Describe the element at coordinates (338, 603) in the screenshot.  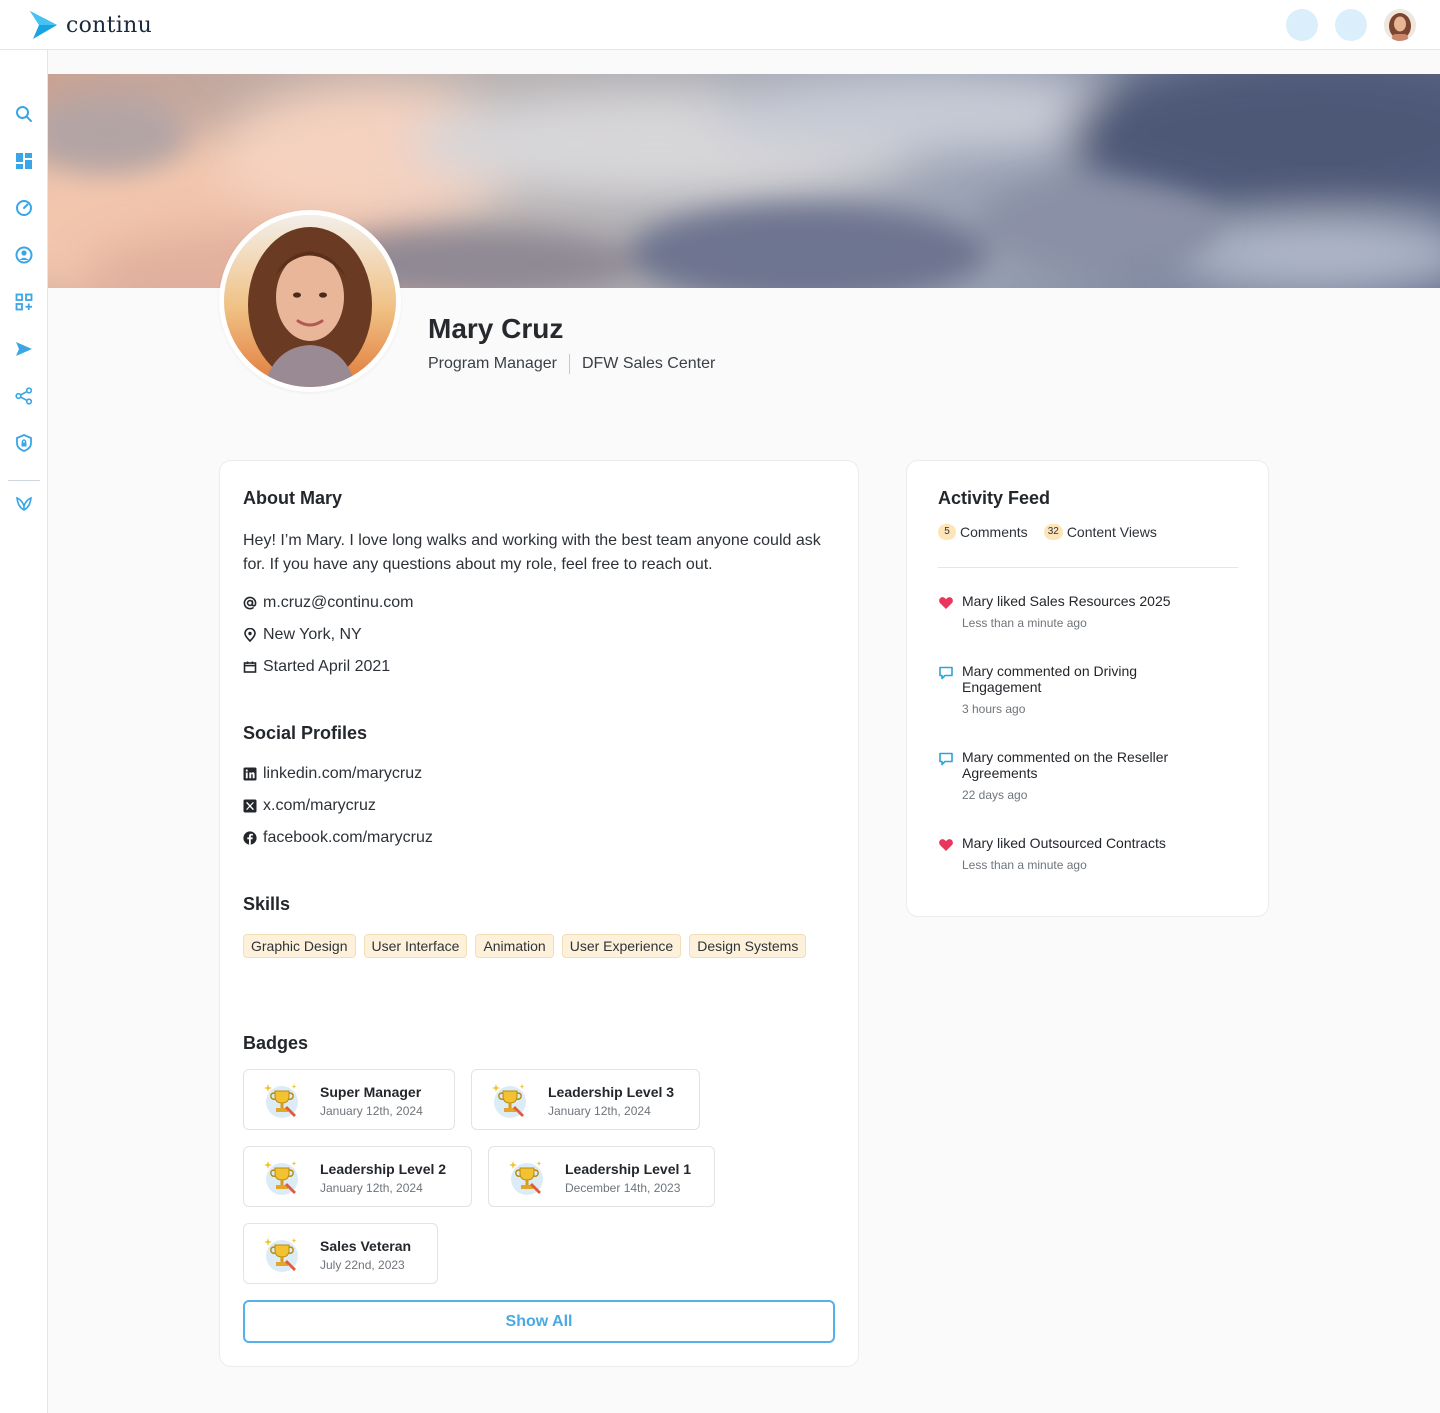
I see `email-text: m.cruz@continu.com` at that location.